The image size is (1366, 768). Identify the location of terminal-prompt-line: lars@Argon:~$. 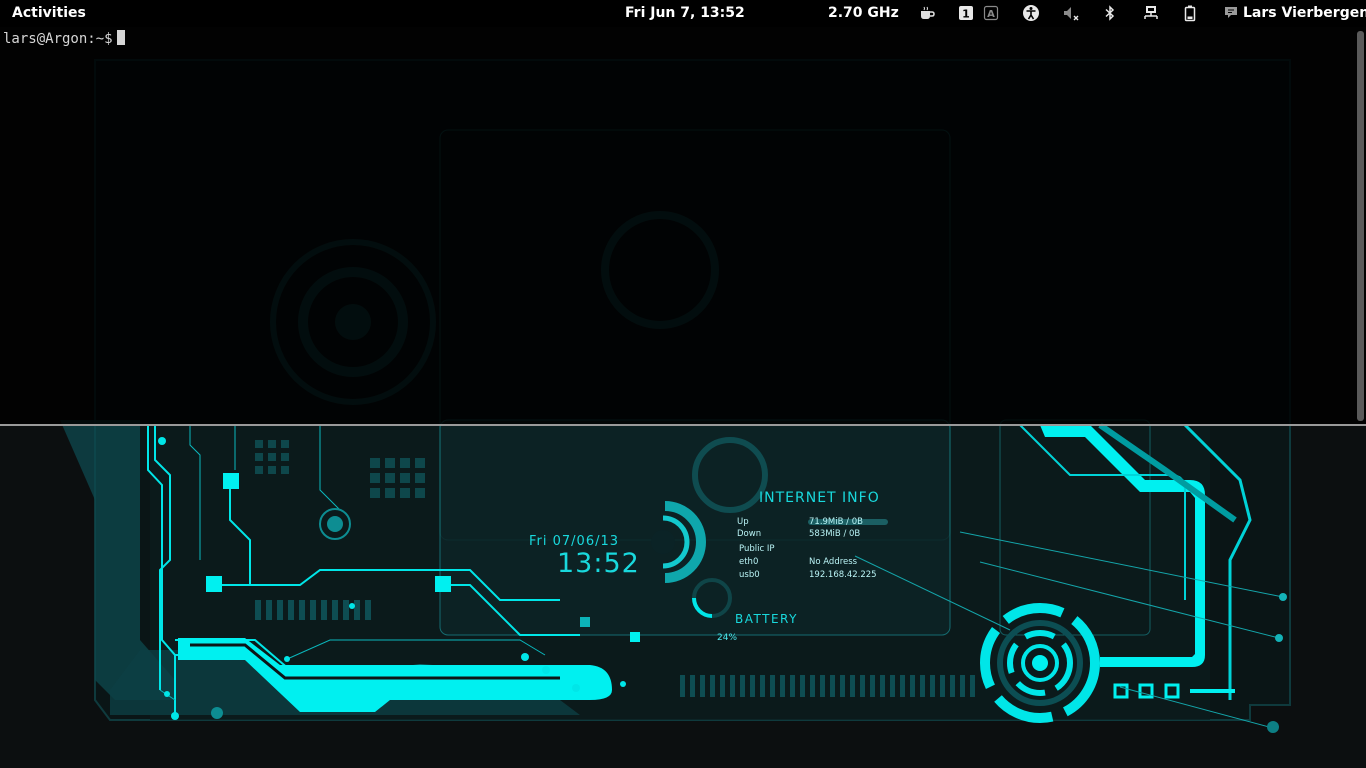
(64, 38).